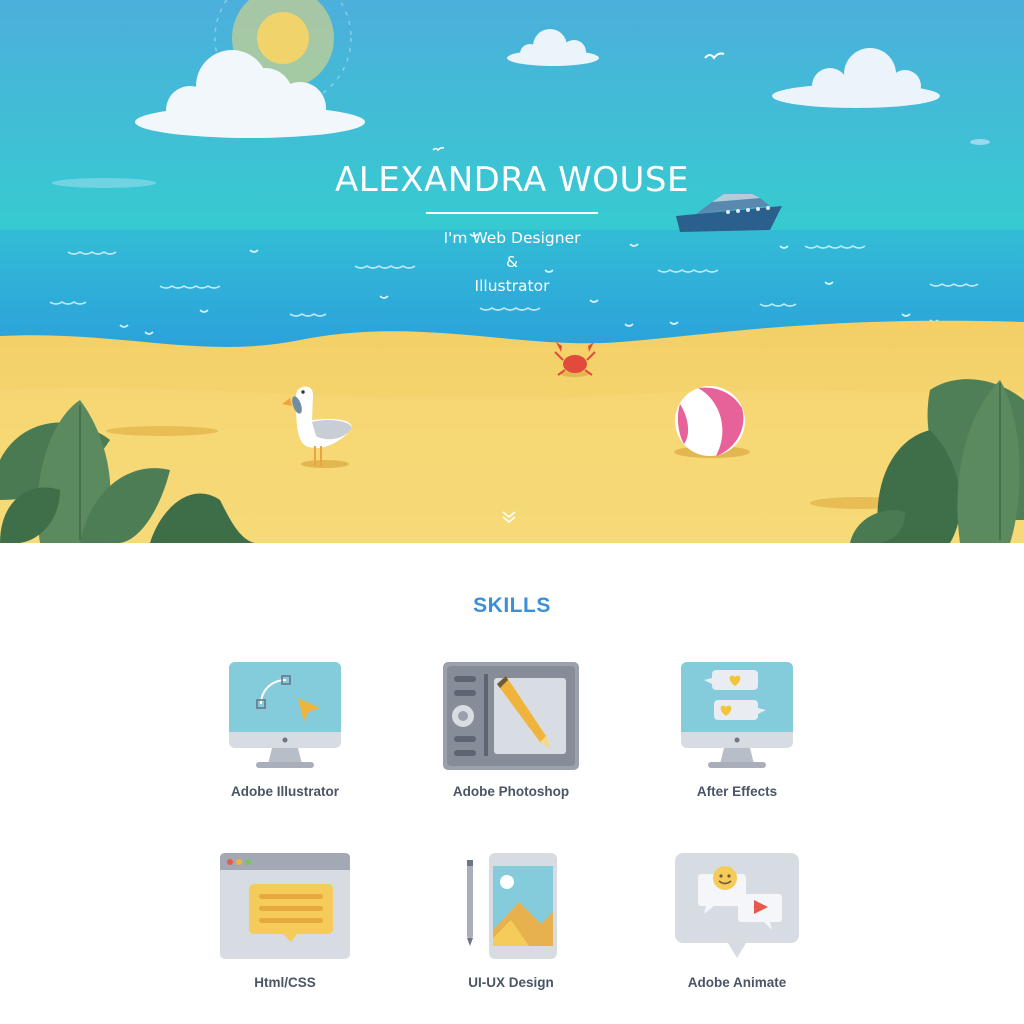 Image resolution: width=1024 pixels, height=1024 pixels. I want to click on skill-item-illustrator: Adobe Illustrator, so click(285, 735).